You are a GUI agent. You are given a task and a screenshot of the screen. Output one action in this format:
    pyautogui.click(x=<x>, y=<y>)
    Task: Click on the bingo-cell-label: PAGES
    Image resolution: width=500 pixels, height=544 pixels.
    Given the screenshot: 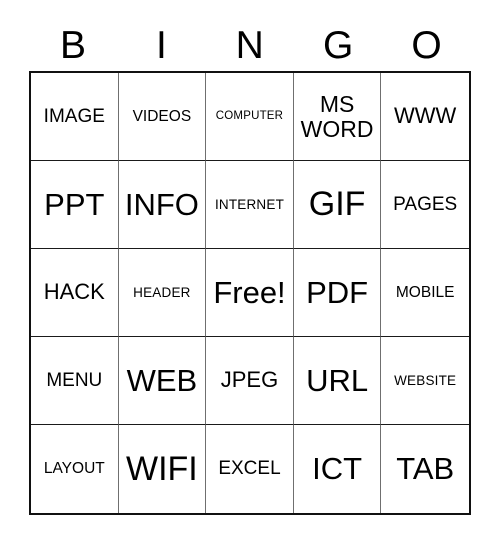 What is the action you would take?
    pyautogui.click(x=425, y=204)
    